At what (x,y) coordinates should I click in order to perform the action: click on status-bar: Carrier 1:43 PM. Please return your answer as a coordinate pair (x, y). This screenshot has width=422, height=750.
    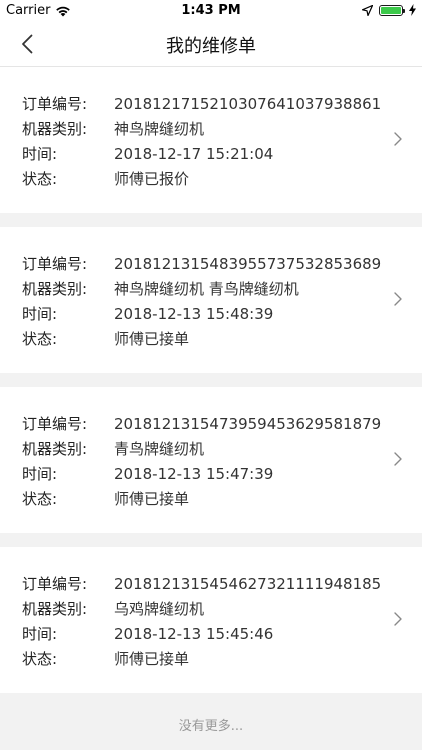
    Looking at the image, I should click on (211, 11).